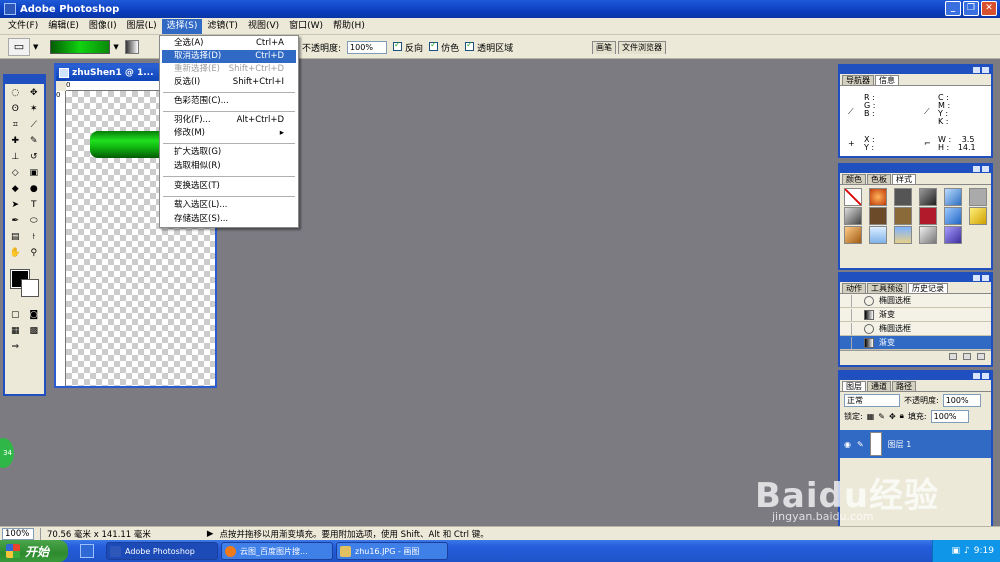  Describe the element at coordinates (847, 444) in the screenshot. I see `eye-icon: ◉` at that location.